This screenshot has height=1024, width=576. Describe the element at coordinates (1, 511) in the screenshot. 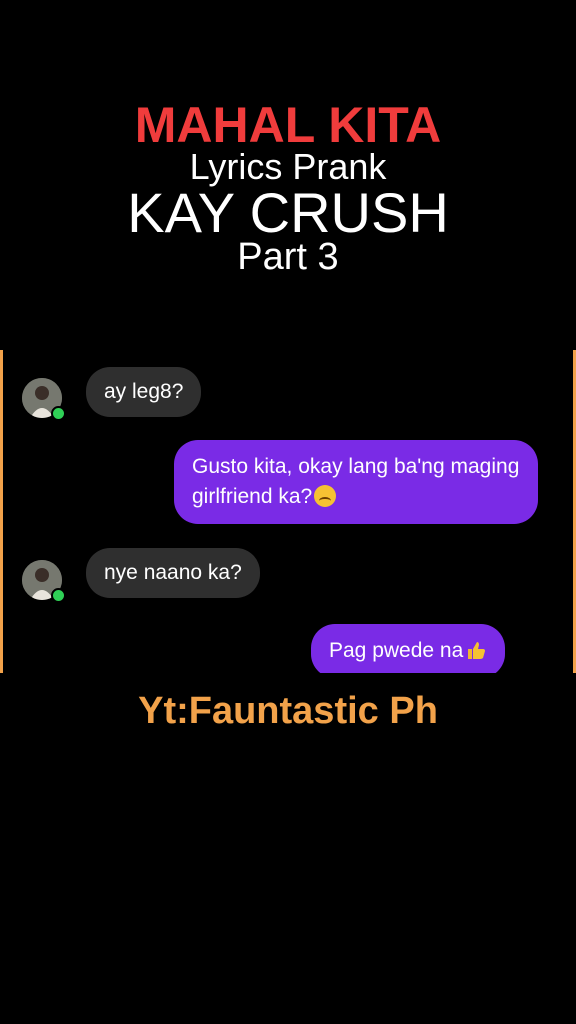

I see `frame-left-edge` at that location.